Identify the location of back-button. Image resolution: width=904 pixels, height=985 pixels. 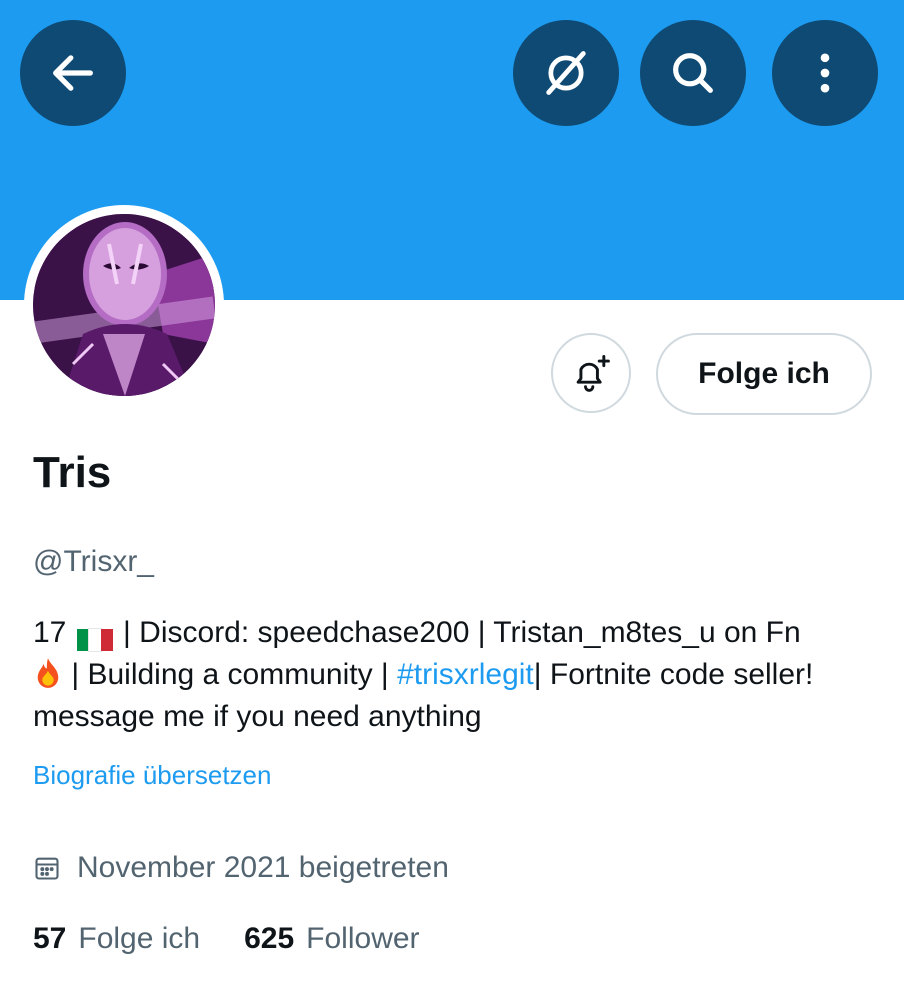
(73, 73).